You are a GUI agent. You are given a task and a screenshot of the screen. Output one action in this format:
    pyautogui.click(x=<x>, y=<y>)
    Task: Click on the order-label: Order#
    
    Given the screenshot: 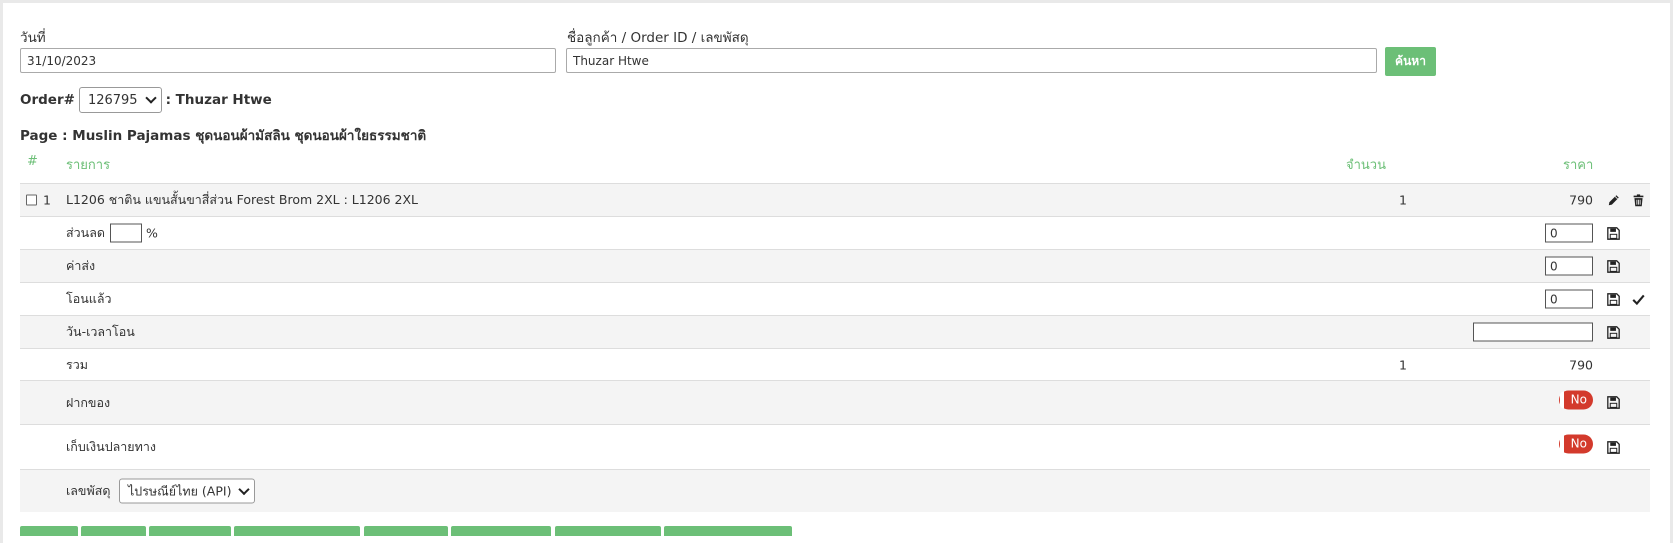 What is the action you would take?
    pyautogui.click(x=47, y=100)
    